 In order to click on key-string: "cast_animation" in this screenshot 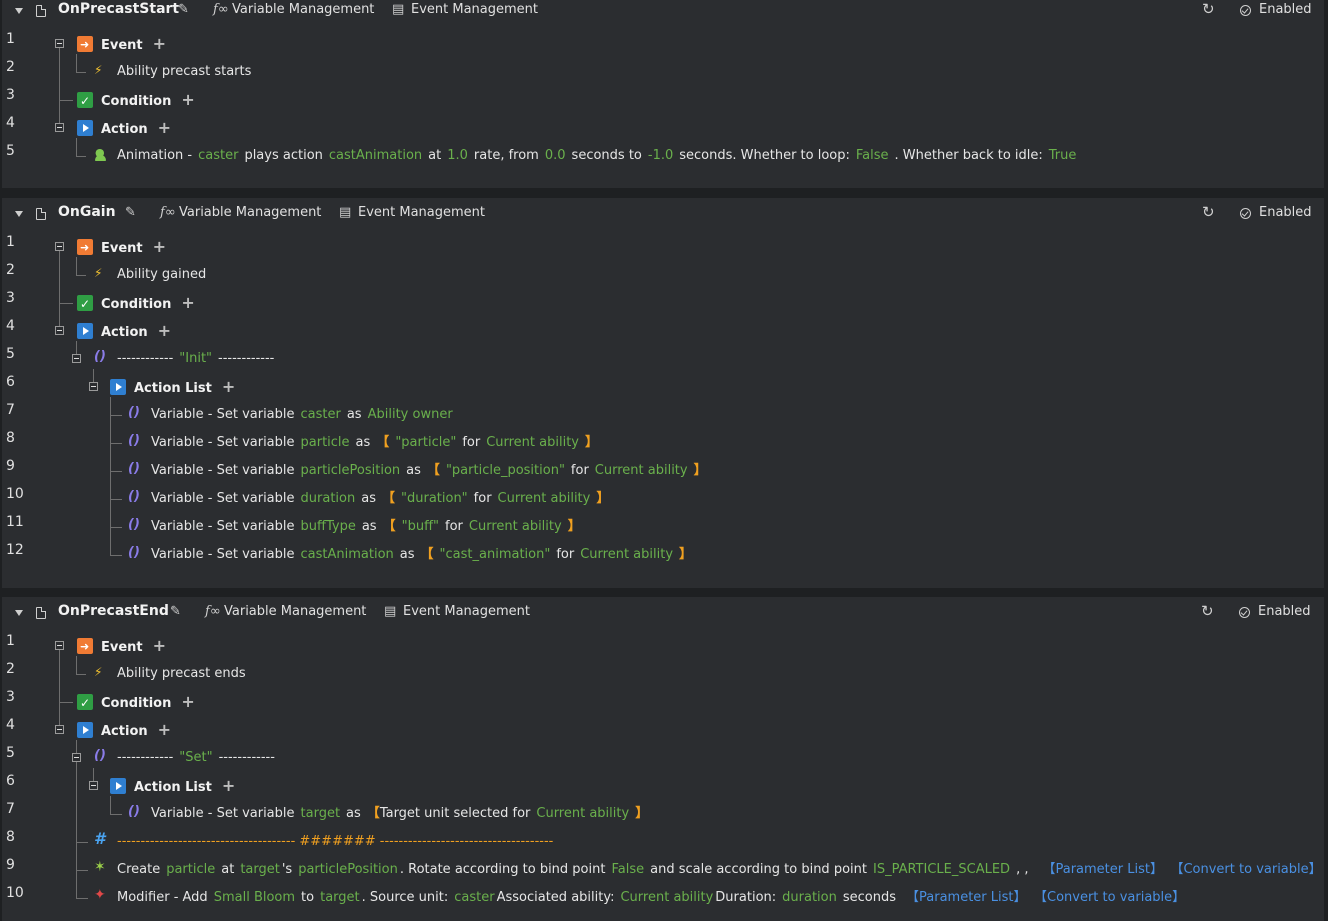, I will do `click(495, 554)`.